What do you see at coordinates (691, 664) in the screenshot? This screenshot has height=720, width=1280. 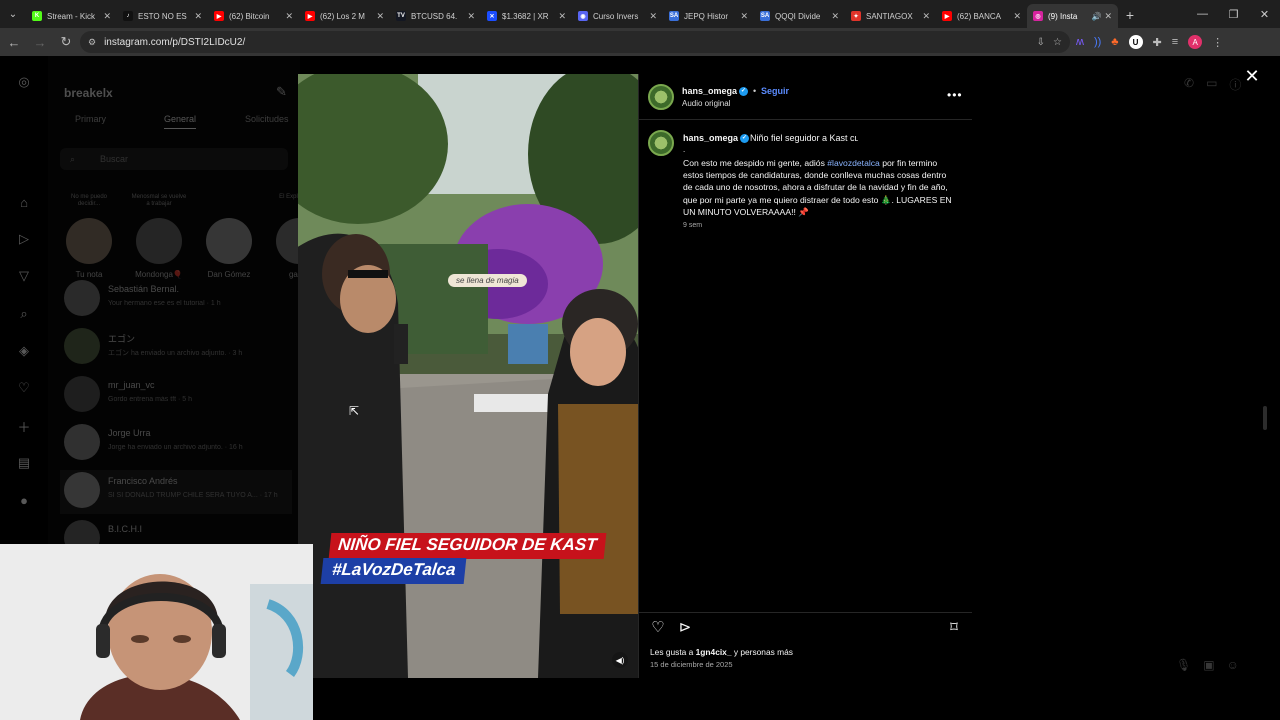 I see `post-date: 15 de diciembre de 2025` at bounding box center [691, 664].